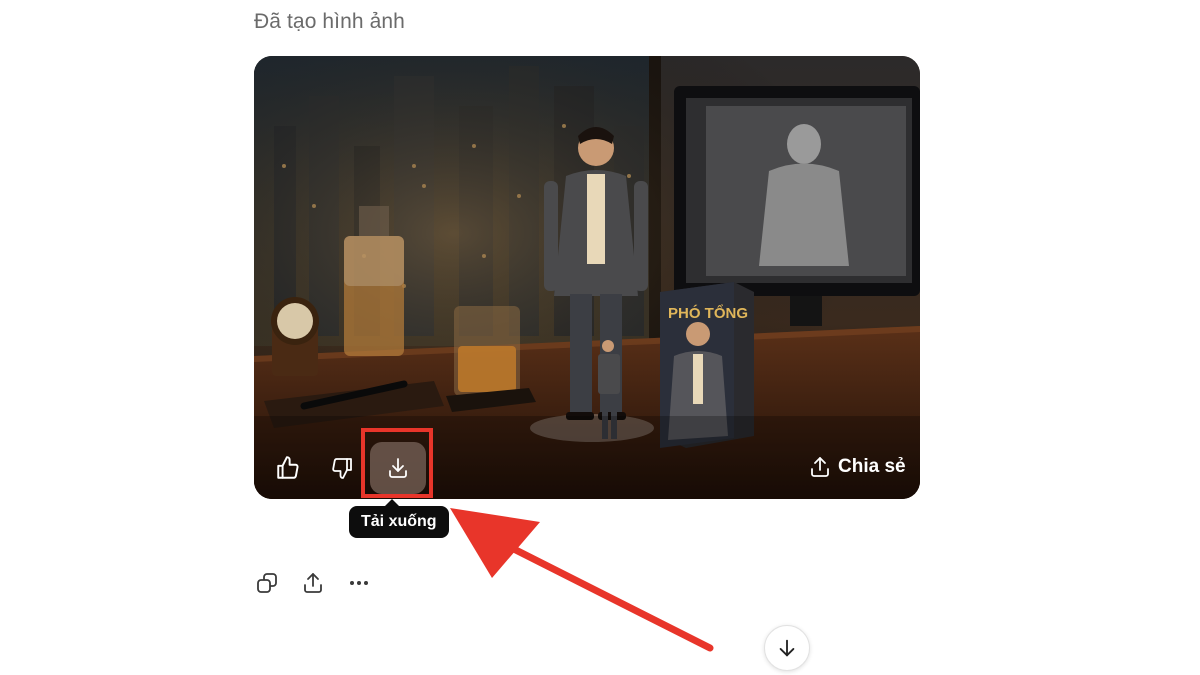 Image resolution: width=1200 pixels, height=675 pixels. I want to click on message-actions, so click(313, 583).